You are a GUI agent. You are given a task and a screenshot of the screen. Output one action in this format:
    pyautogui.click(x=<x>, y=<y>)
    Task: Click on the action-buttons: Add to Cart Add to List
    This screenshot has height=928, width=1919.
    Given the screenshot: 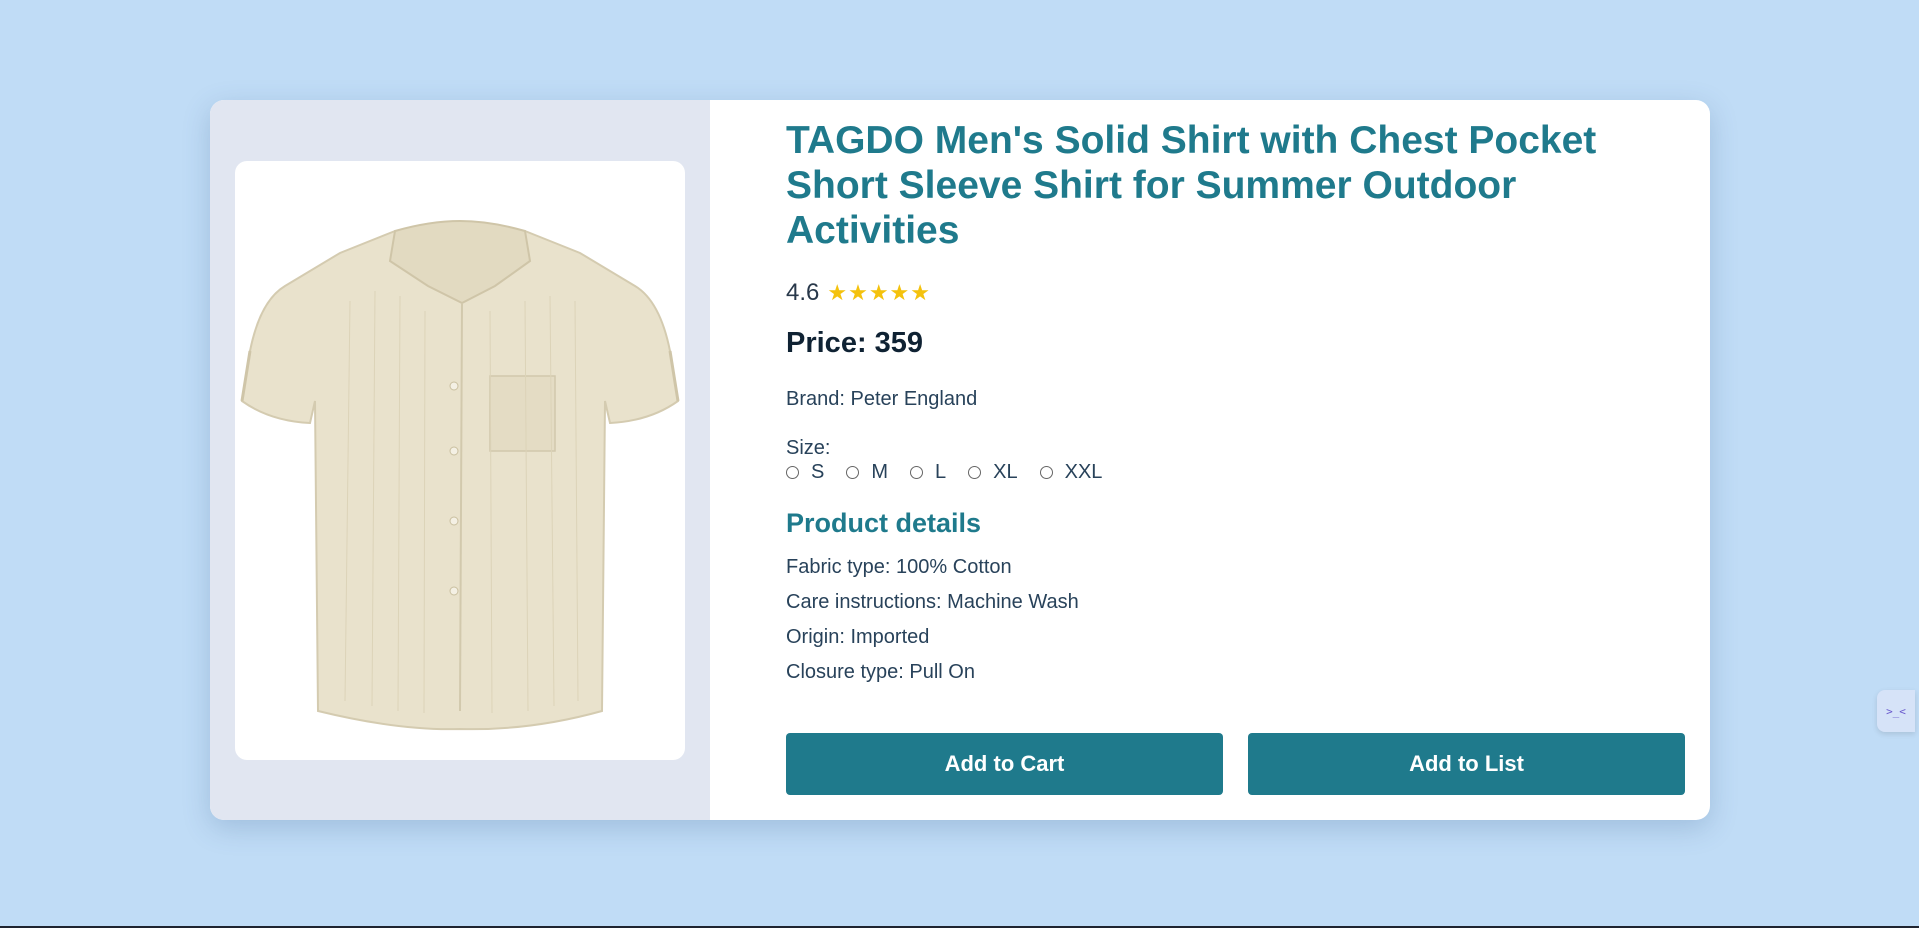 What is the action you would take?
    pyautogui.click(x=1235, y=764)
    